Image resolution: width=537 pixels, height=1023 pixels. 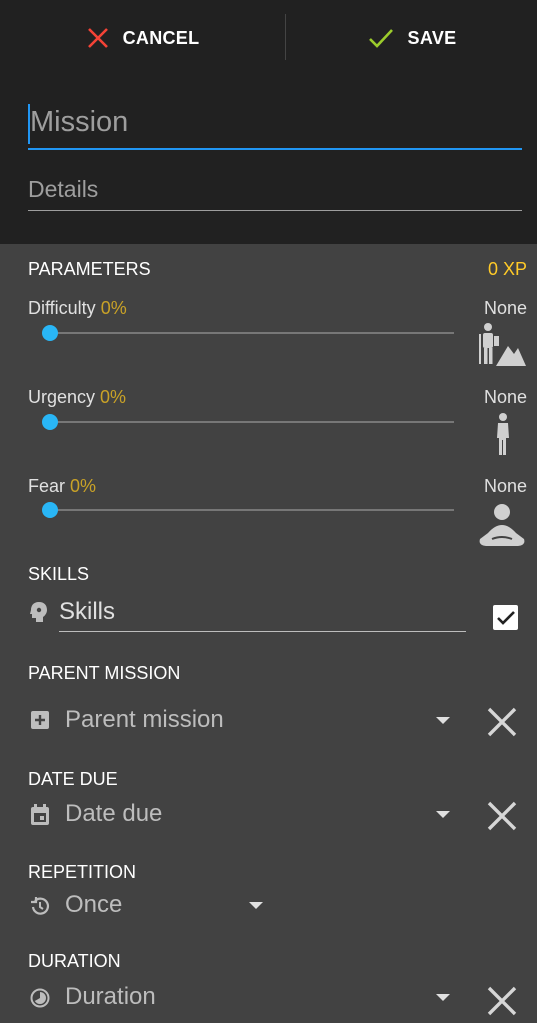 I want to click on urgency-level: None, so click(x=505, y=397).